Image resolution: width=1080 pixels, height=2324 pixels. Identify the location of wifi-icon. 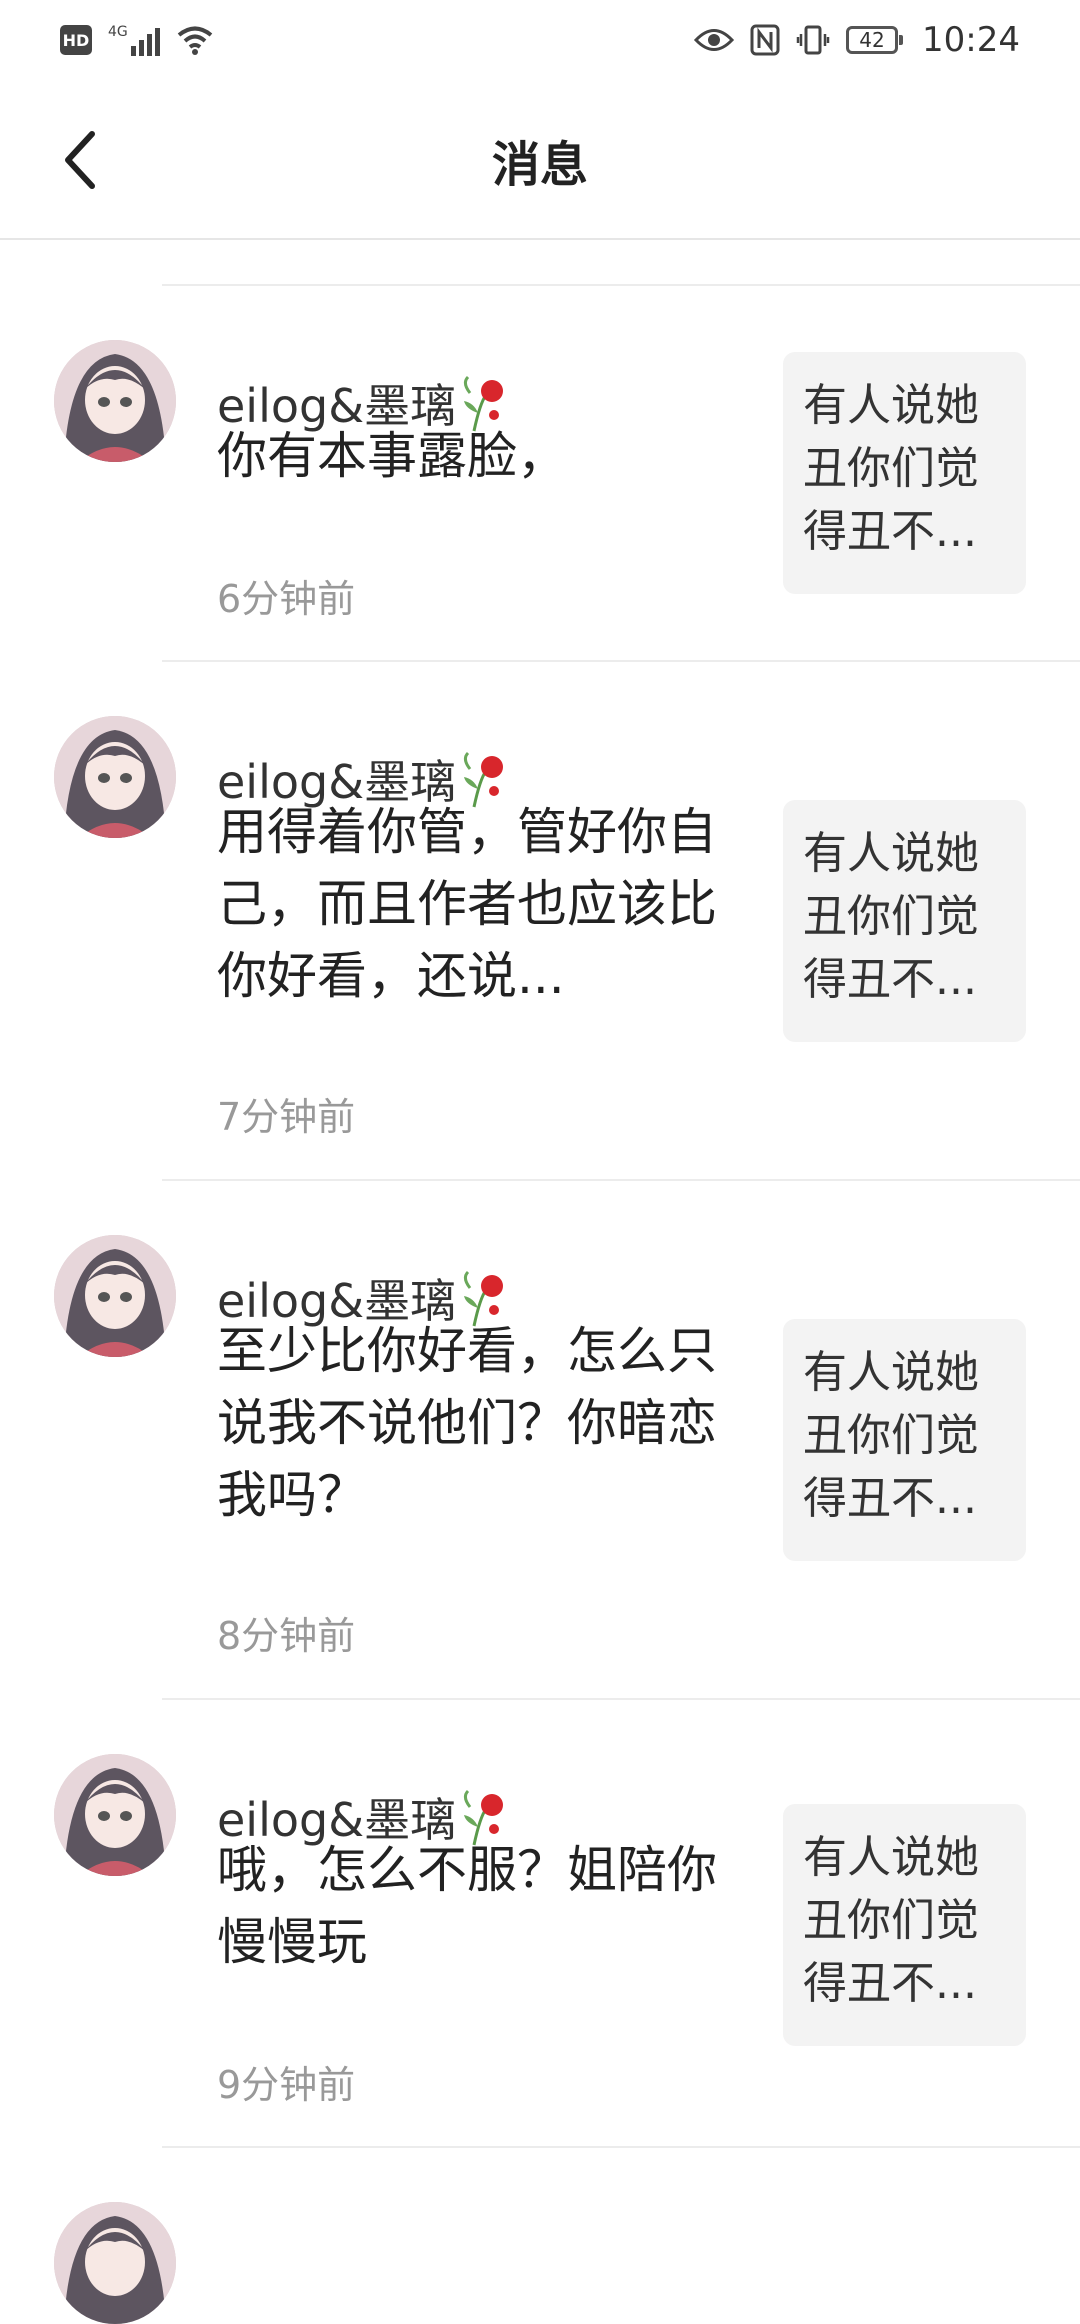
(195, 40).